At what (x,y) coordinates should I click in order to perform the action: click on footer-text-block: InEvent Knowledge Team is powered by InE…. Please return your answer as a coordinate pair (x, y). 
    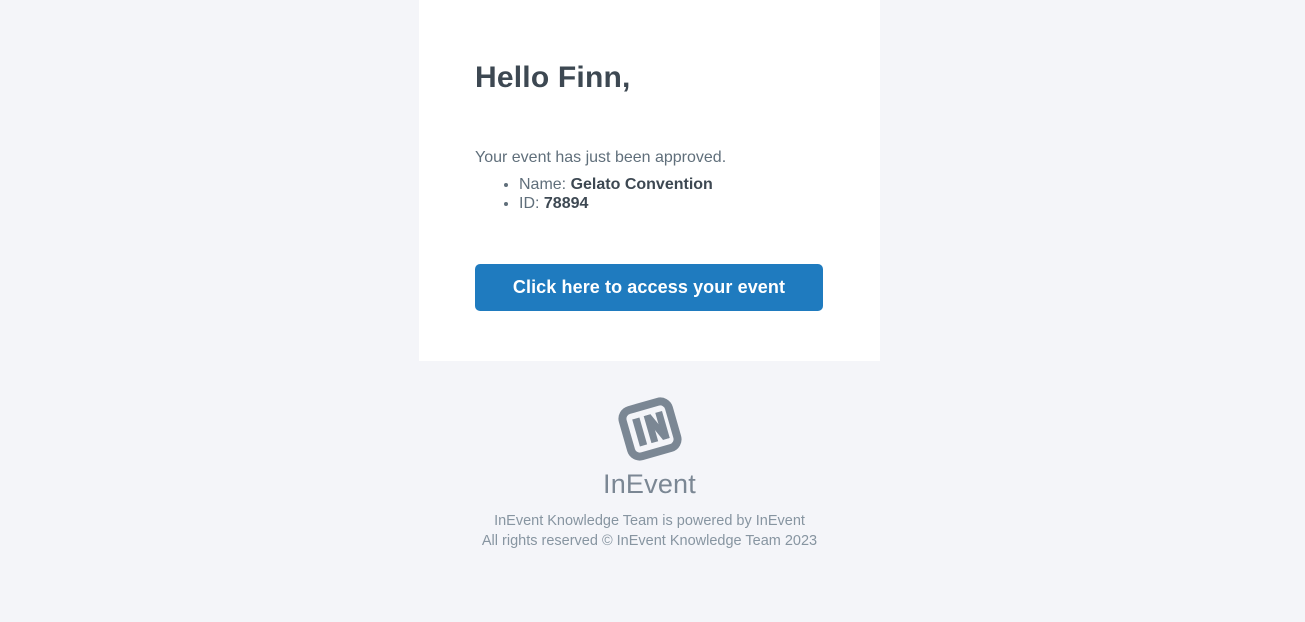
    Looking at the image, I should click on (649, 531).